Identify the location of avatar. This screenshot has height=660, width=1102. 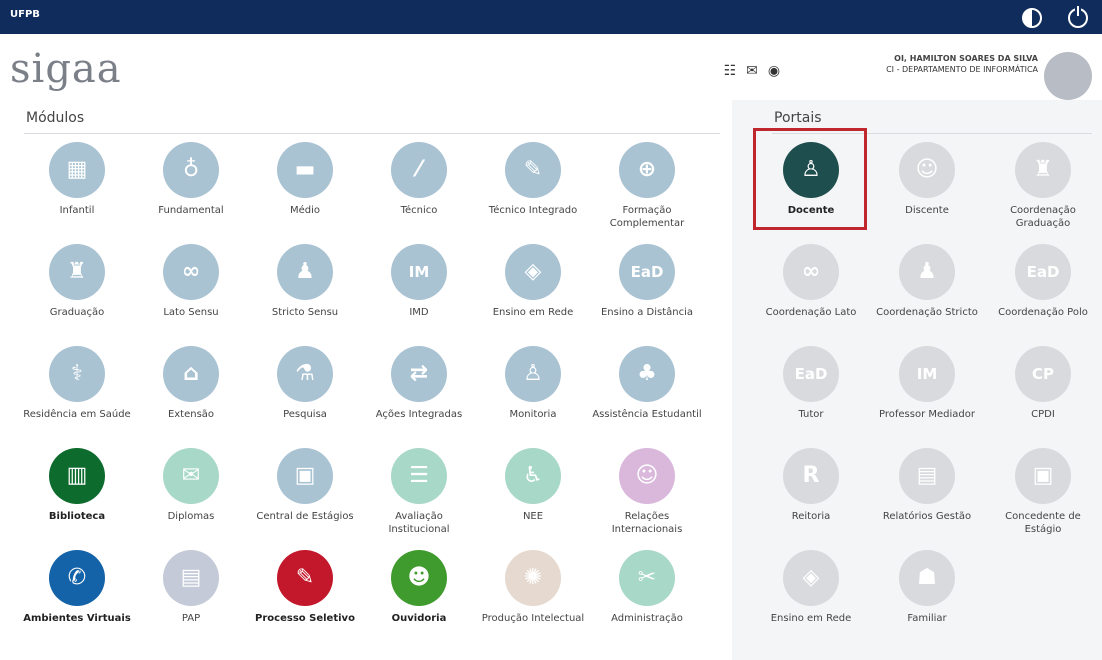
(1068, 76).